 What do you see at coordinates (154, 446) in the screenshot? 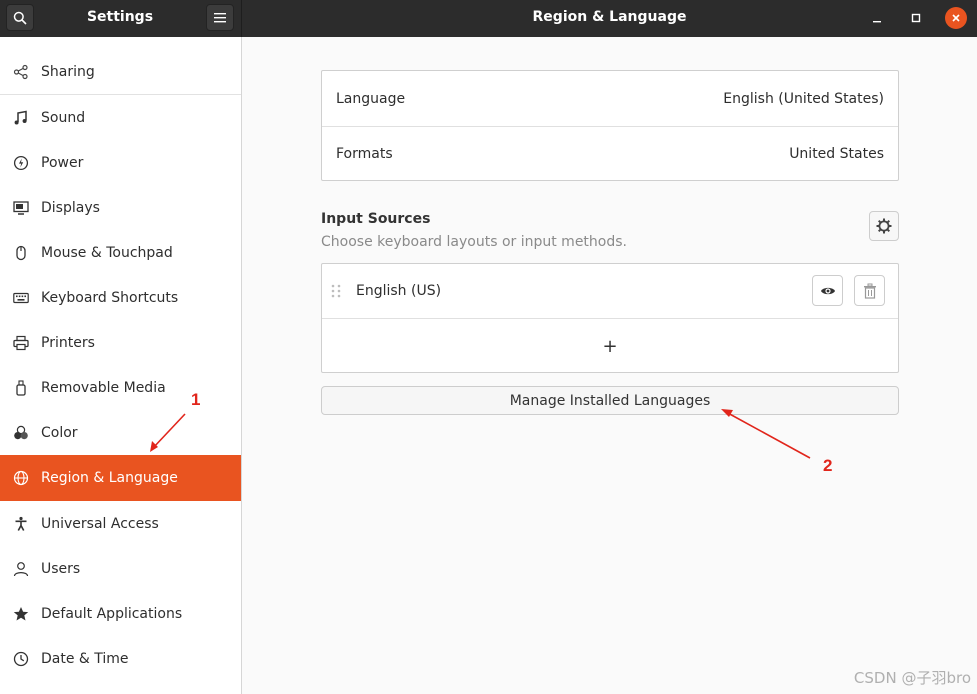
I see `arrow-1-head` at bounding box center [154, 446].